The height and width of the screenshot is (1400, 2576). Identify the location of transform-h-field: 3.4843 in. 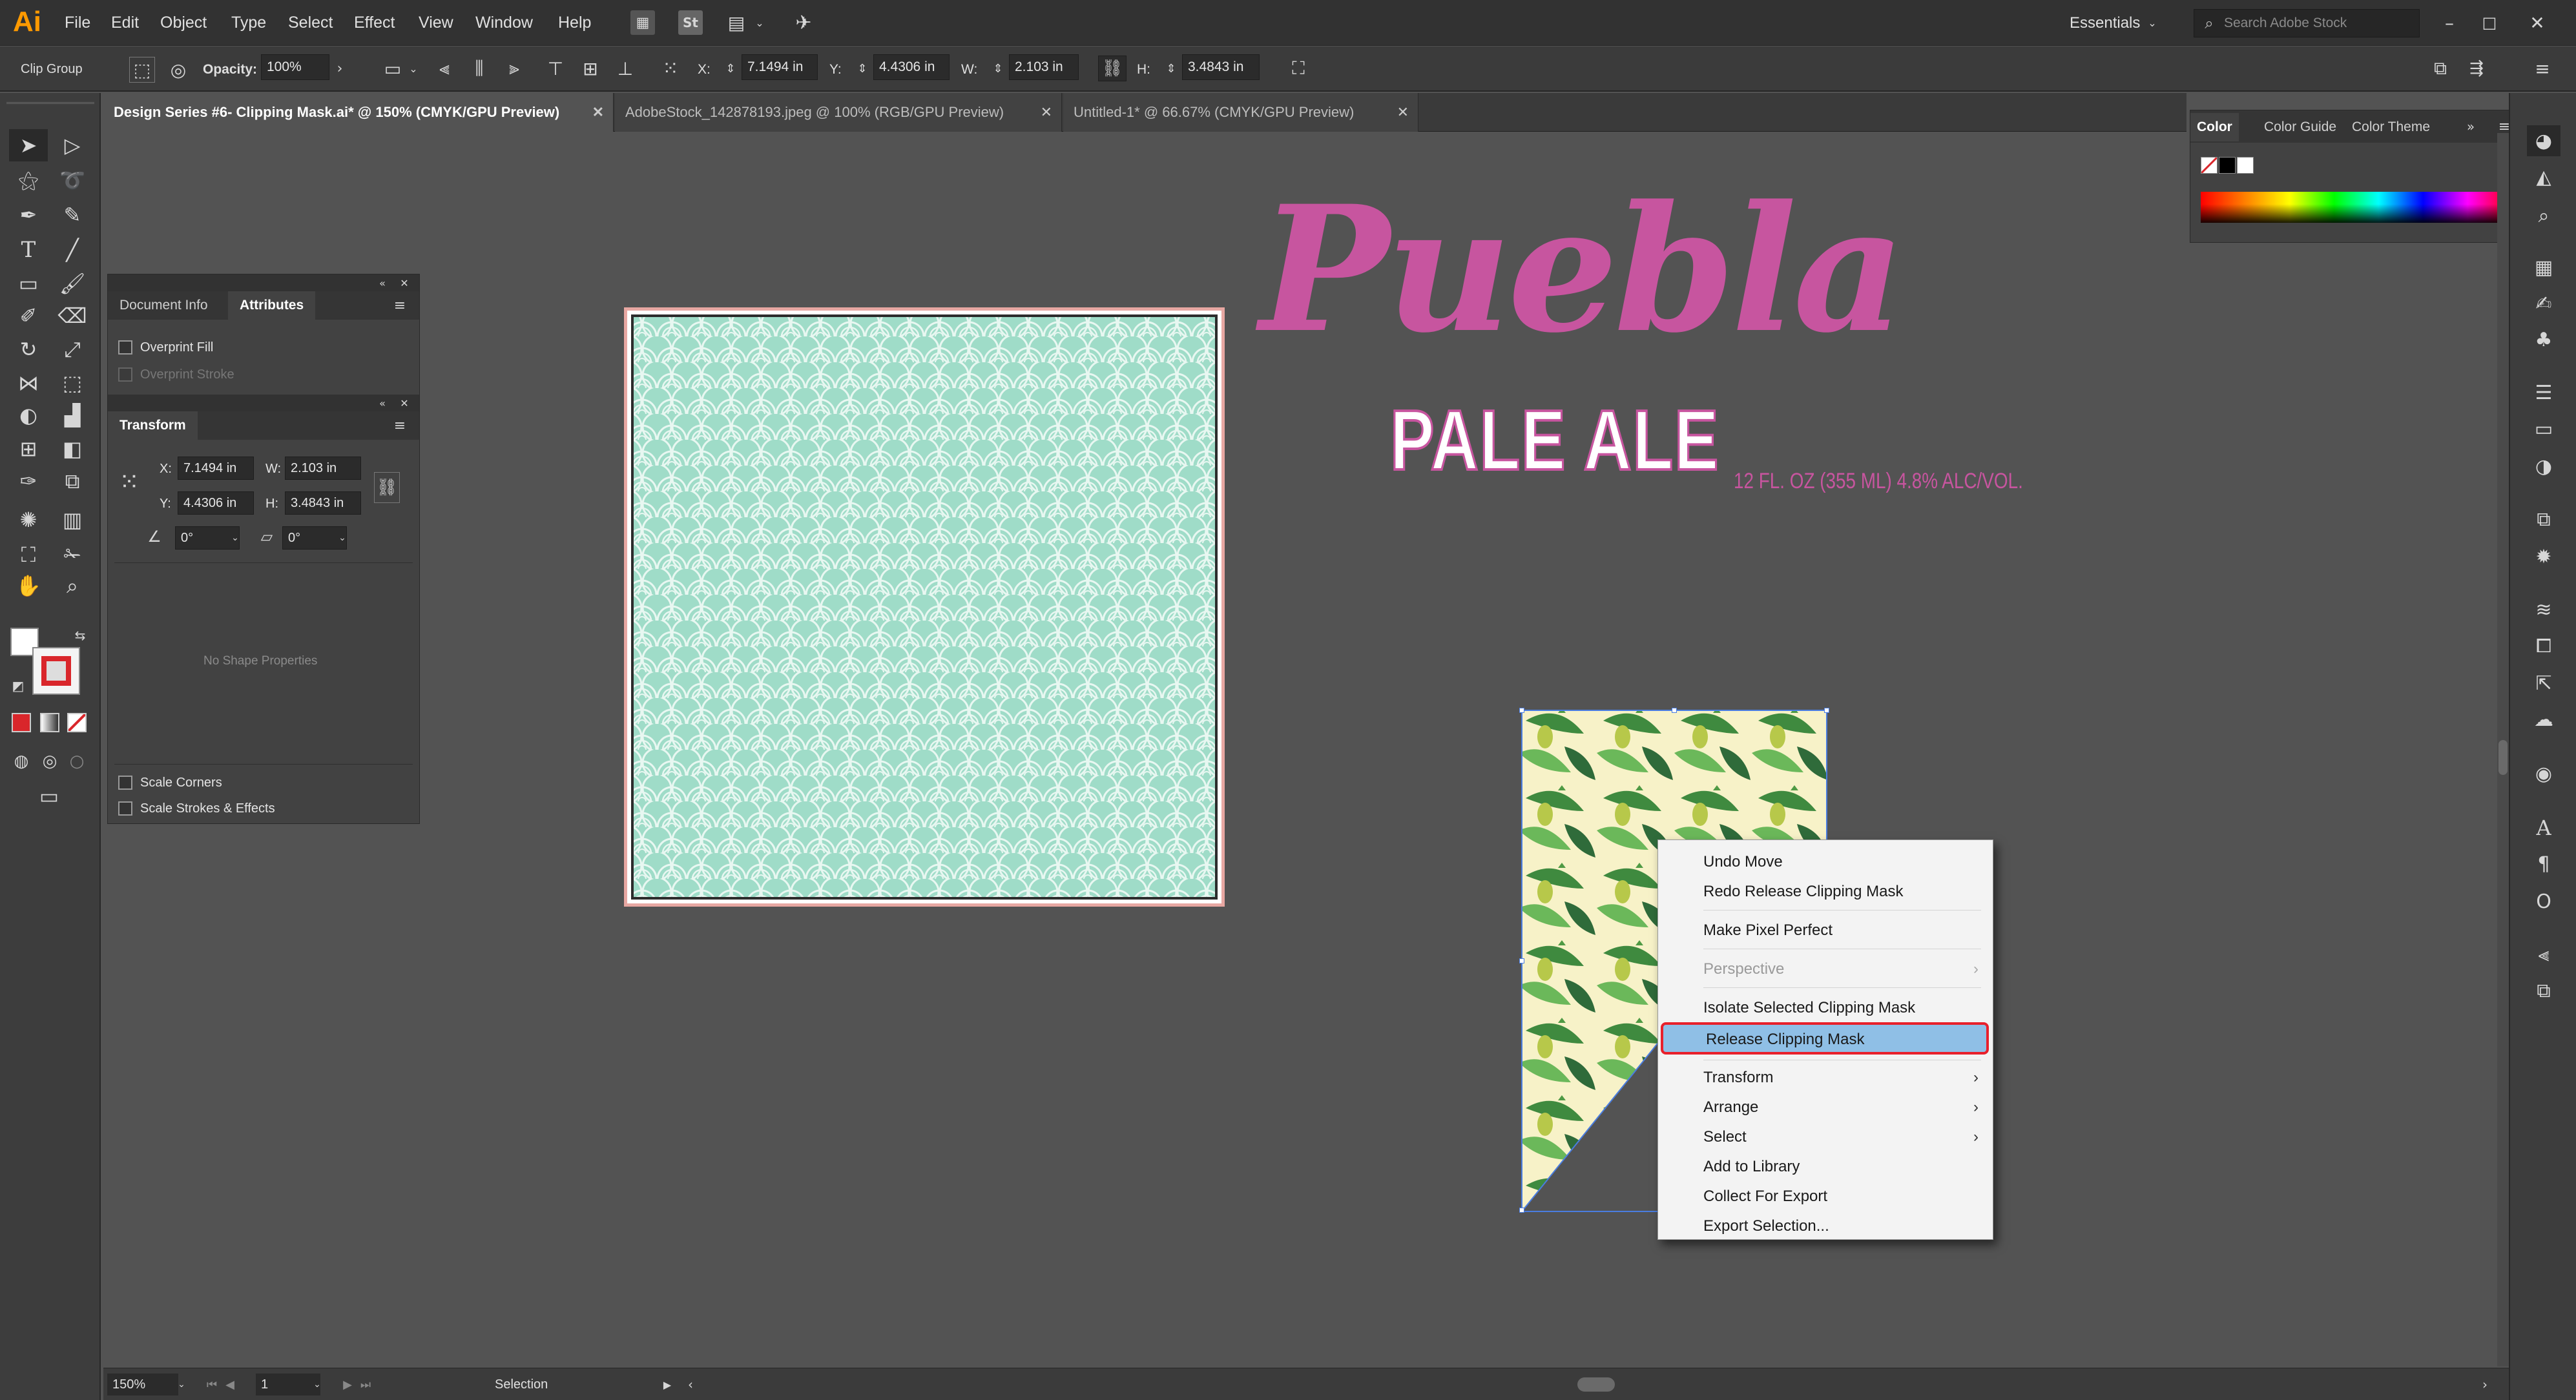
(323, 503).